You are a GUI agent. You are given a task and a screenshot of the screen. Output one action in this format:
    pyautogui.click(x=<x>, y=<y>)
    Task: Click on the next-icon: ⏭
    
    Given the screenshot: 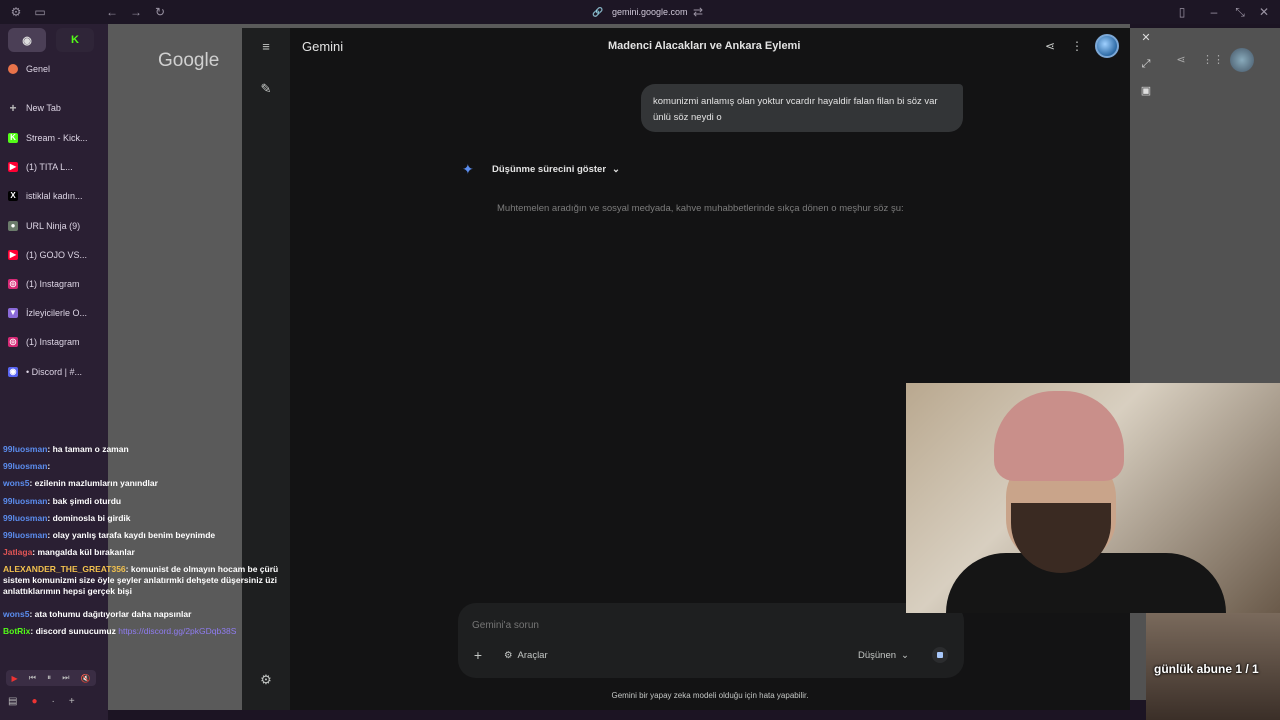 What is the action you would take?
    pyautogui.click(x=65, y=678)
    